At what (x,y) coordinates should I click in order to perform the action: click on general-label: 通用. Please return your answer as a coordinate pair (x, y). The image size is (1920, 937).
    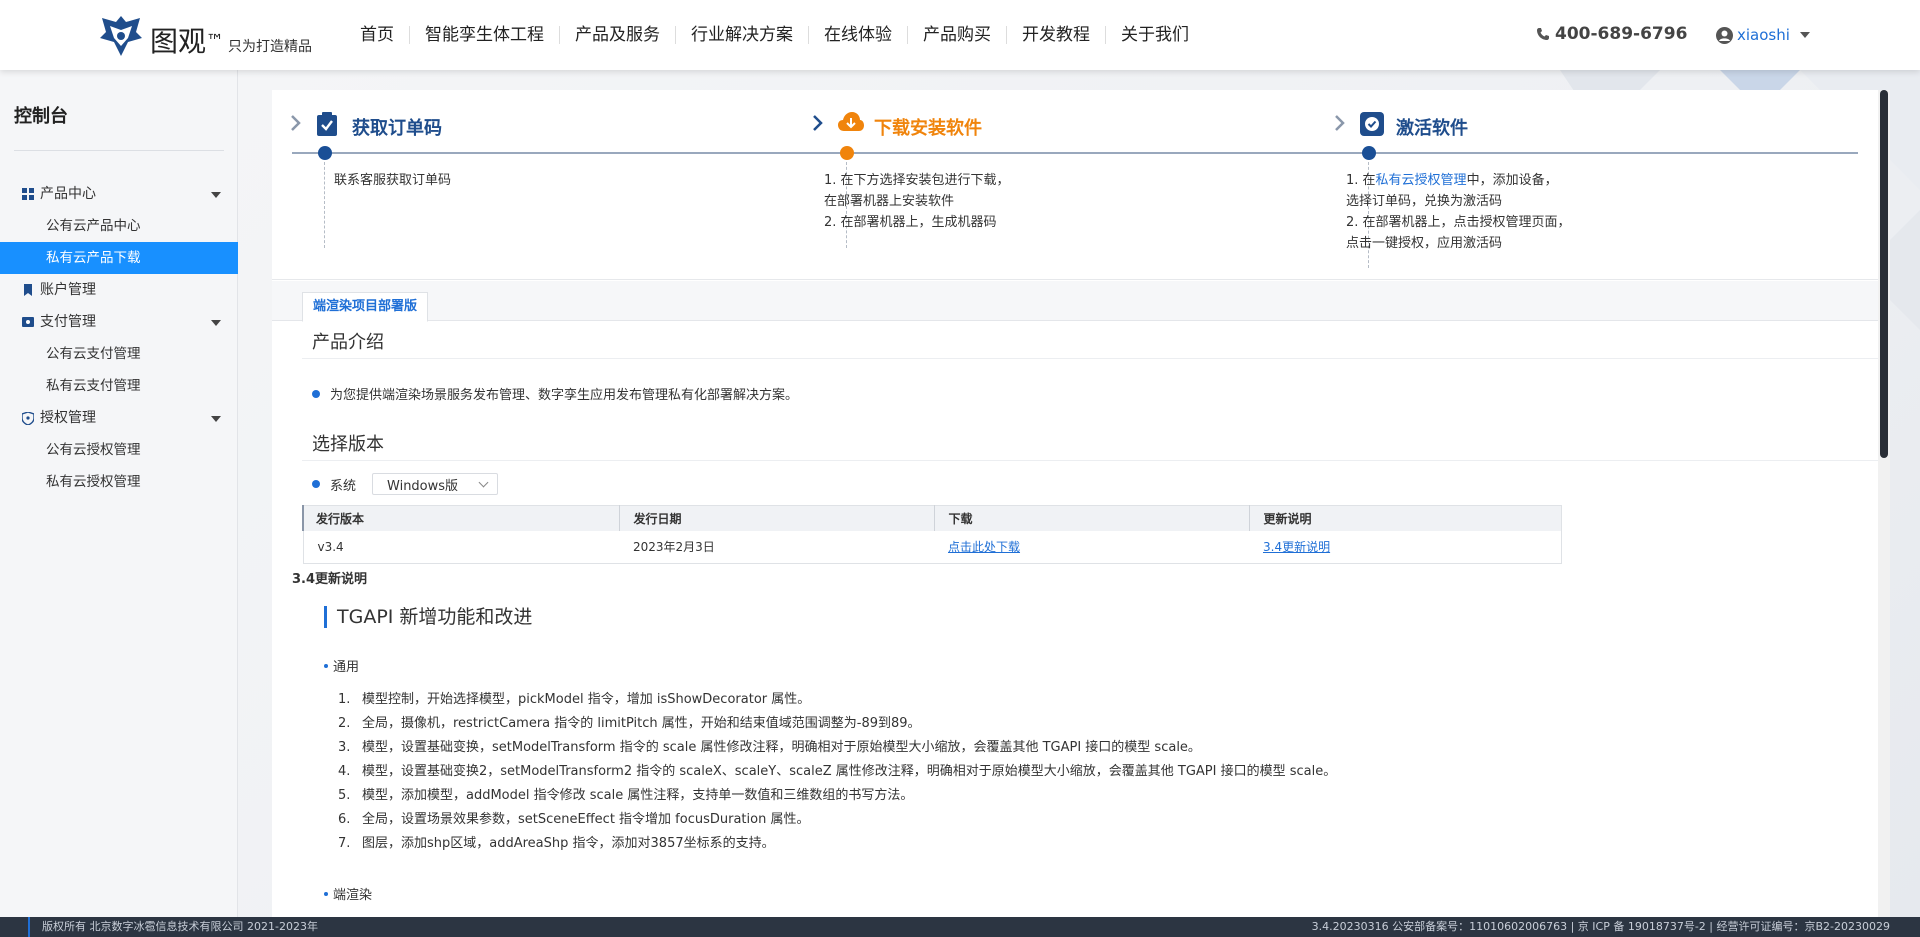
    Looking at the image, I should click on (346, 667).